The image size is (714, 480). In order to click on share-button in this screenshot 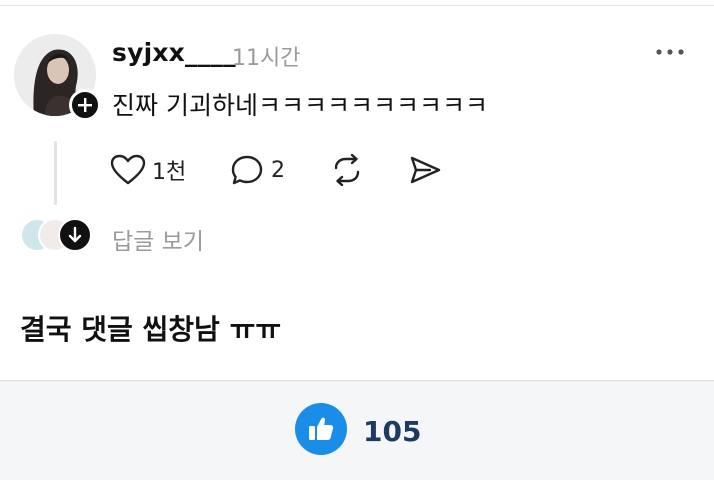, I will do `click(425, 170)`.